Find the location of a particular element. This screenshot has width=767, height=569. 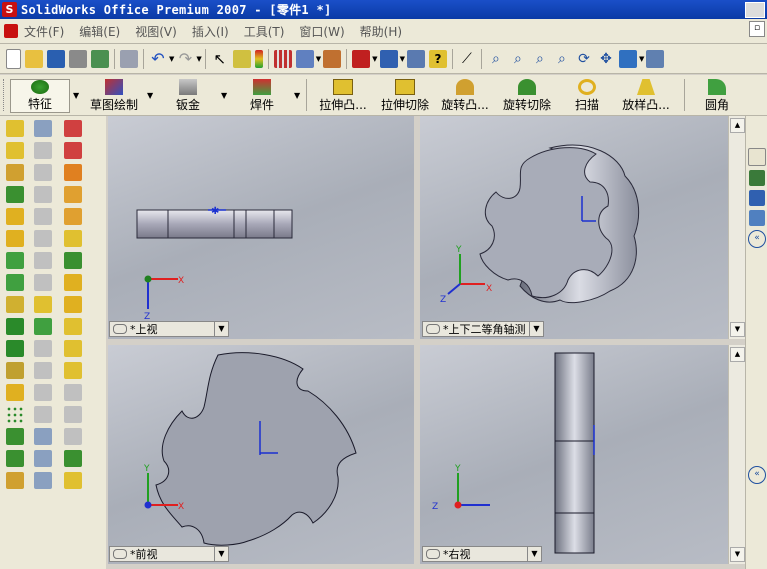

menu-insert: 插入(I) is located at coordinates (210, 31).